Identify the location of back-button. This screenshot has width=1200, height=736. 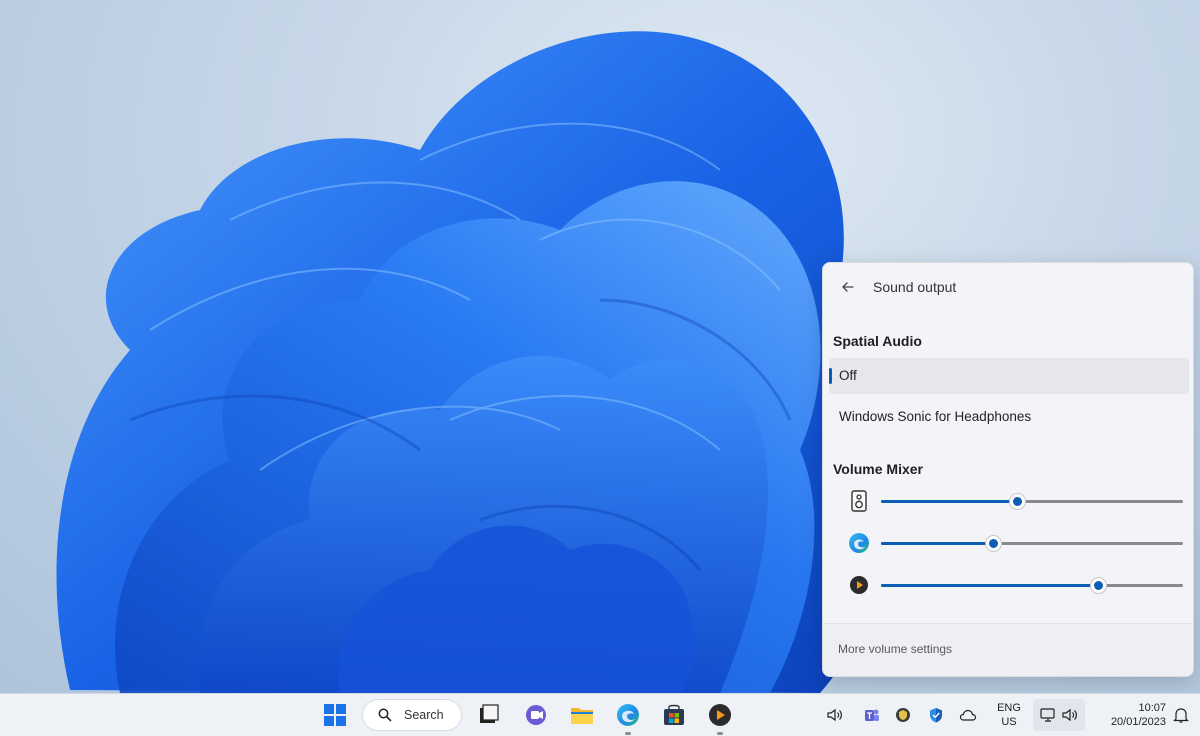
(848, 287).